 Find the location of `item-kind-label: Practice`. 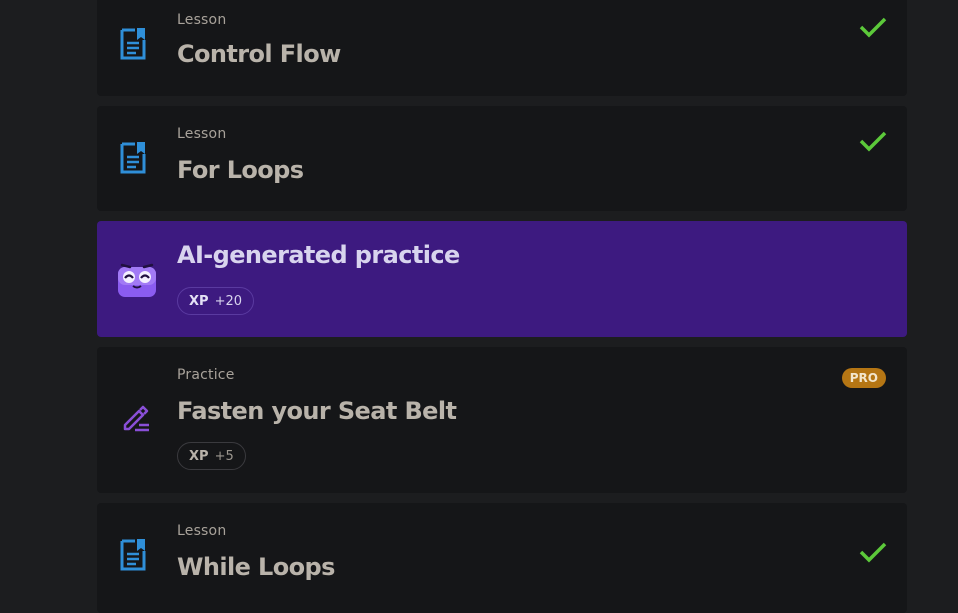

item-kind-label: Practice is located at coordinates (206, 375).